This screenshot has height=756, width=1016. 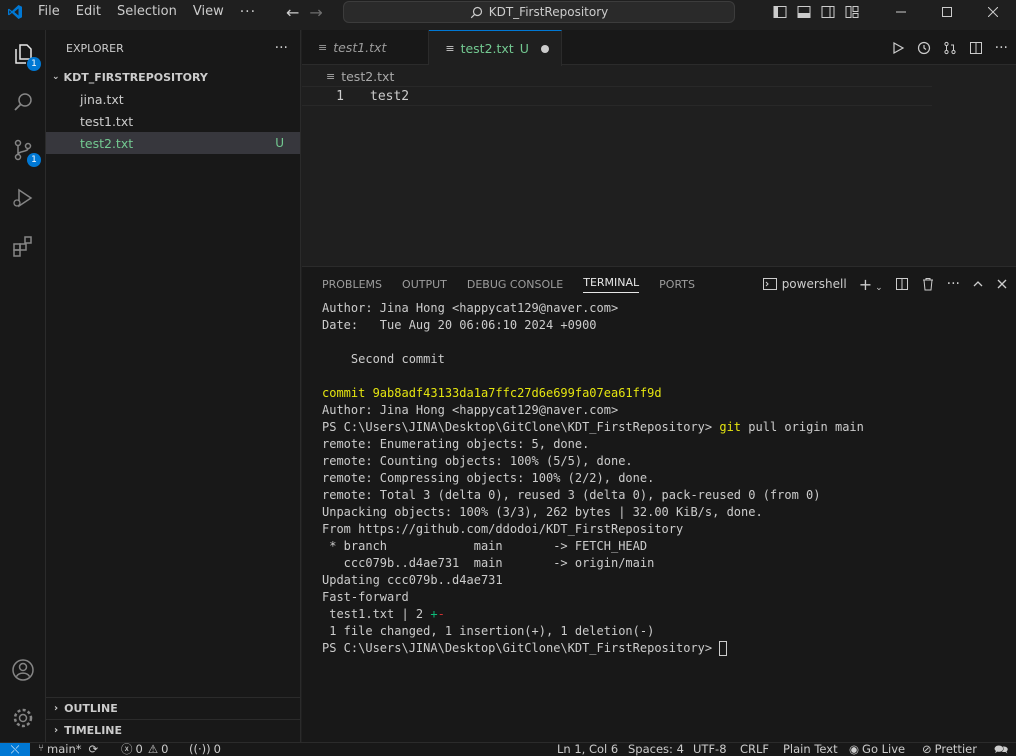 I want to click on outline-section: › OUTLINE, so click(x=173, y=708).